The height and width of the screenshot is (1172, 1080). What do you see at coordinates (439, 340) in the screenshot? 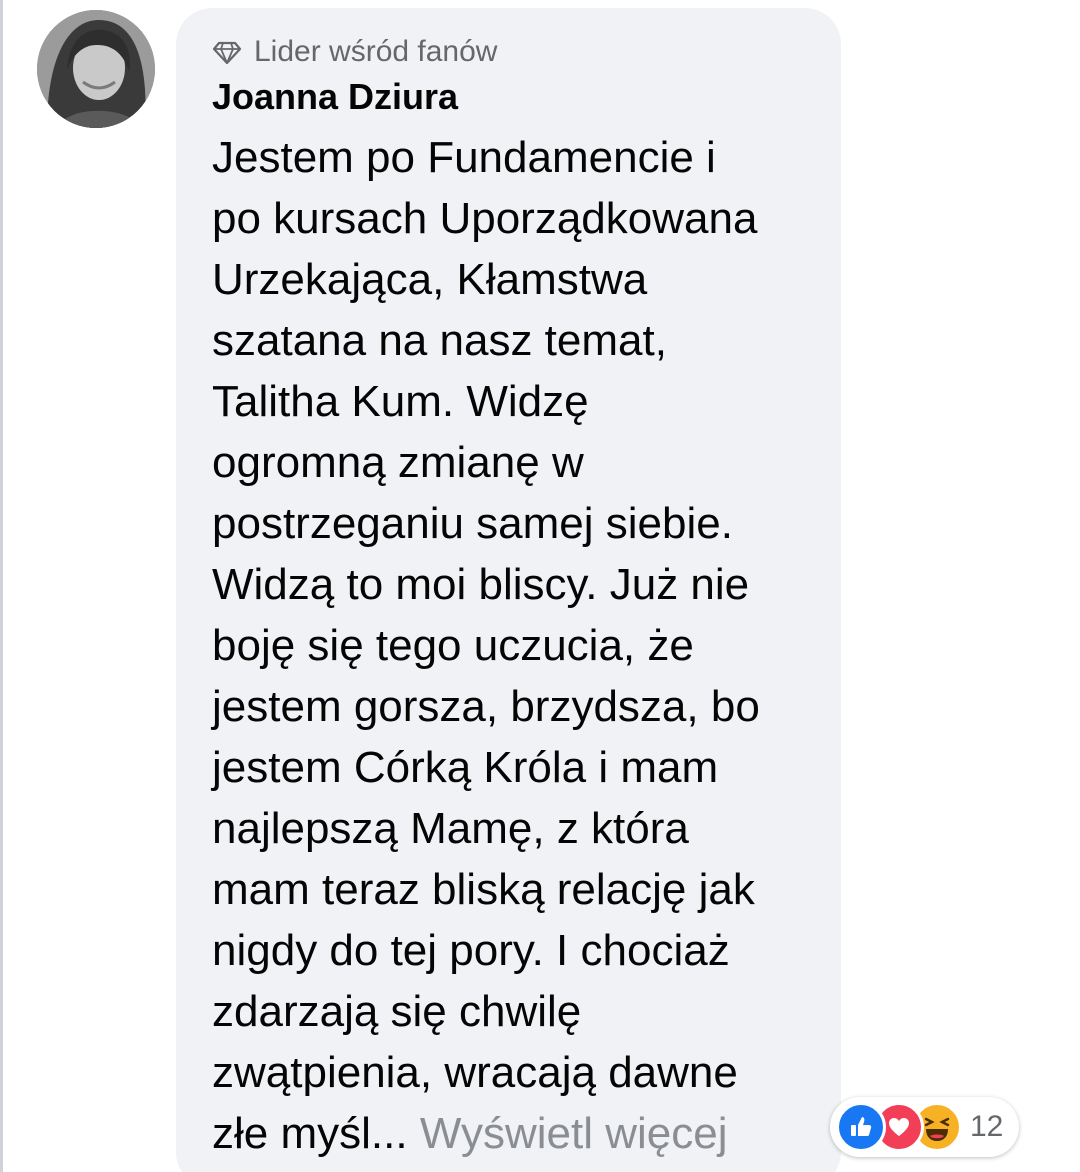
I see `comment-line: szatana na nasz temat,` at bounding box center [439, 340].